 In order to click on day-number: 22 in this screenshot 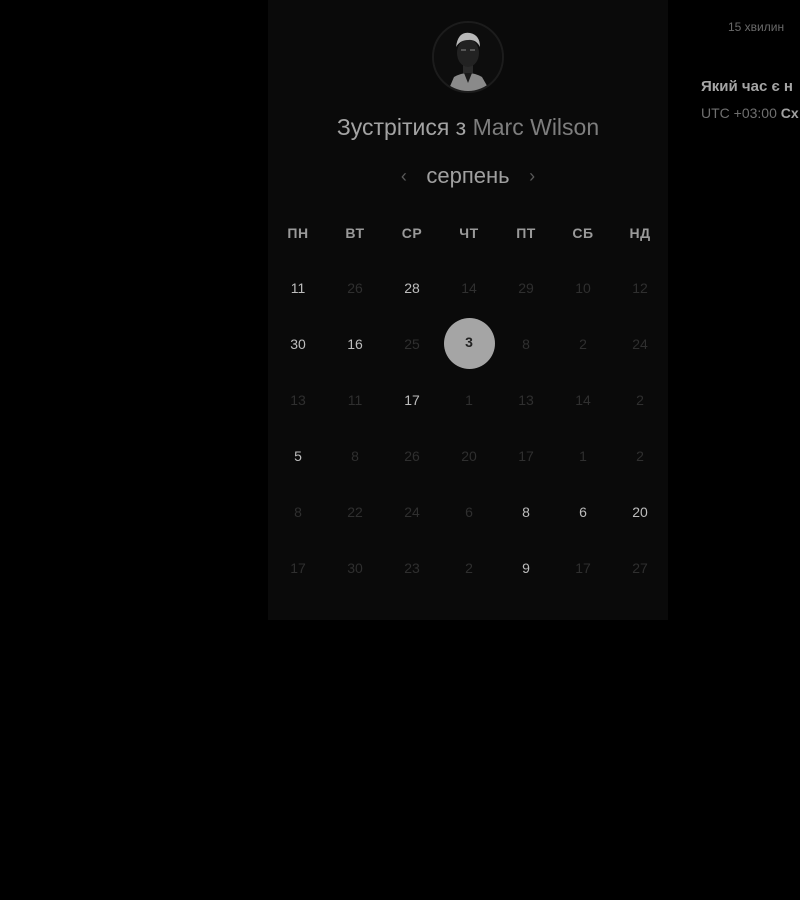, I will do `click(355, 512)`.